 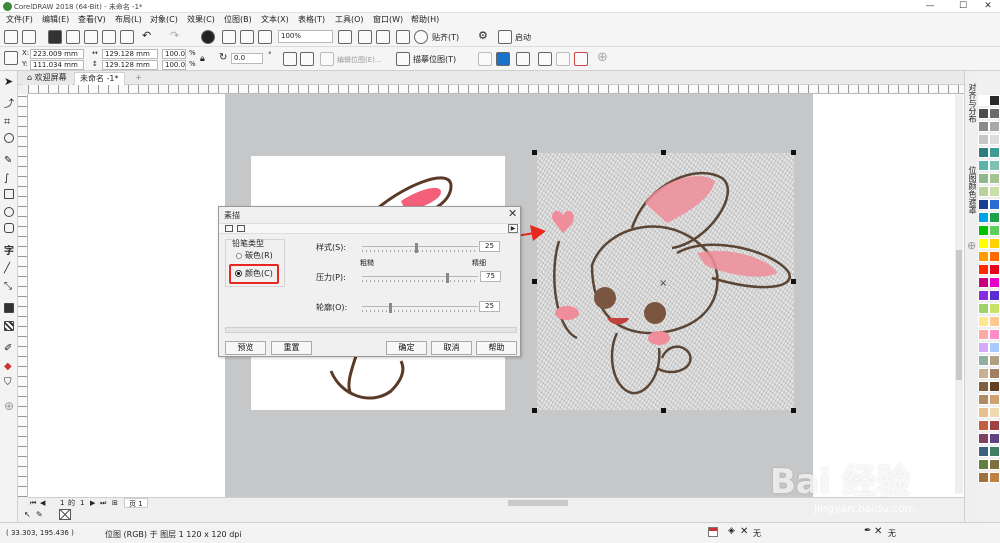 What do you see at coordinates (201, 19) in the screenshot?
I see `menu-effects: 效果(C)` at bounding box center [201, 19].